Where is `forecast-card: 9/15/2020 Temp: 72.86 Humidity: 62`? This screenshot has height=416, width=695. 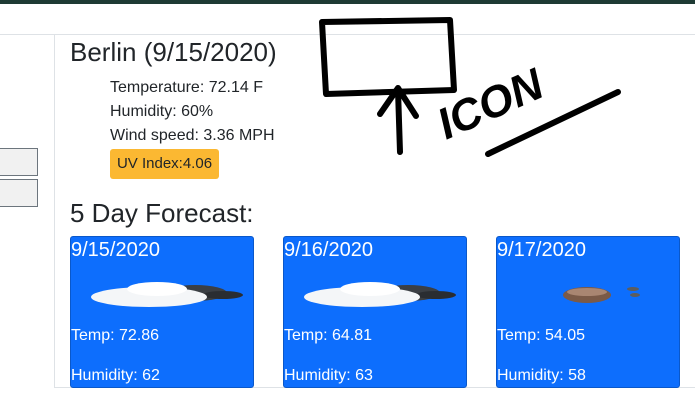 forecast-card: 9/15/2020 Temp: 72.86 Humidity: 62 is located at coordinates (162, 312).